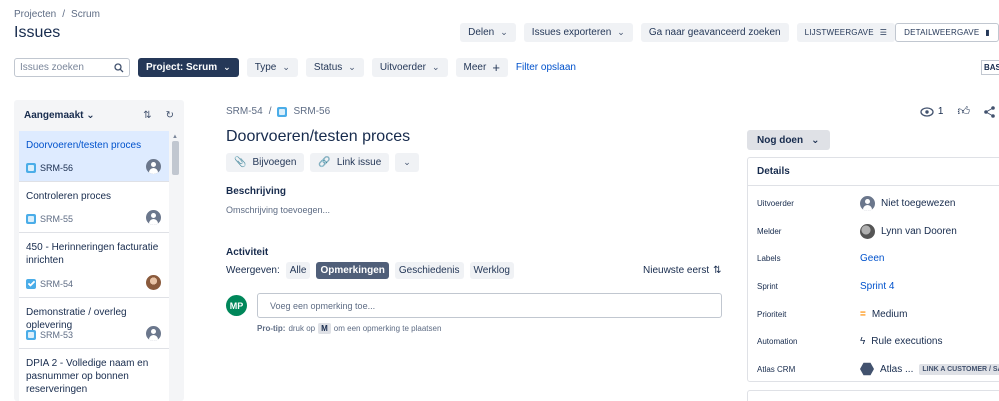 Image resolution: width=999 pixels, height=401 pixels. What do you see at coordinates (918, 203) in the screenshot?
I see `assignee-value: Niet toegewezen` at bounding box center [918, 203].